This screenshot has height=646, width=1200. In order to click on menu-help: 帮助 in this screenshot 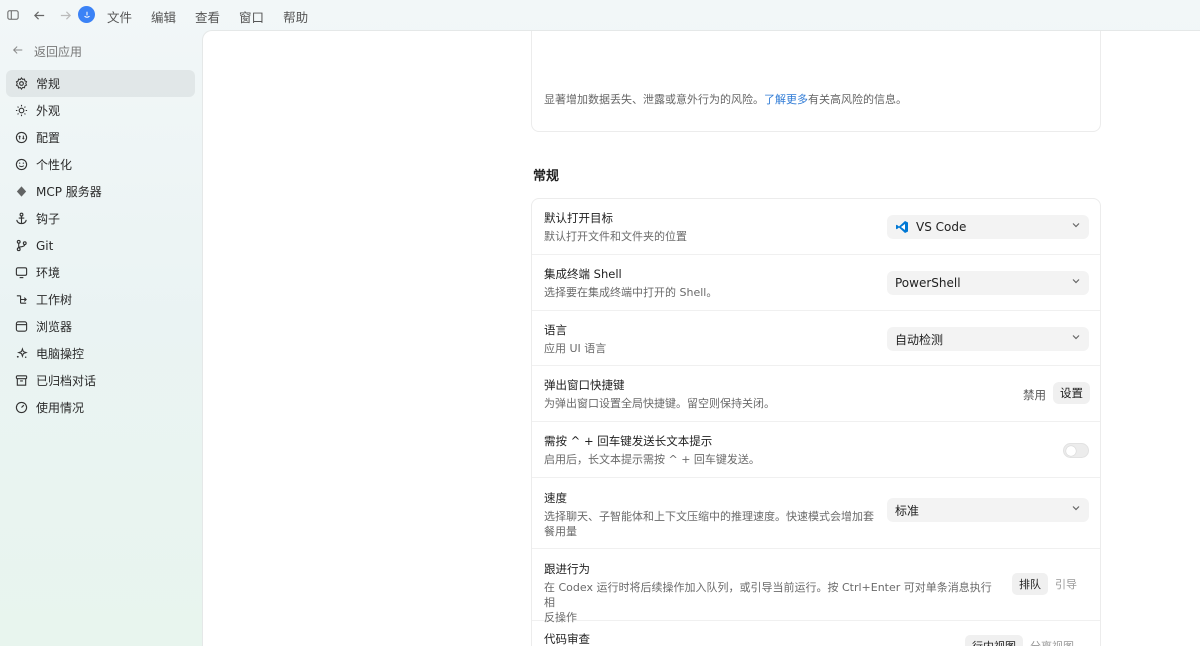, I will do `click(295, 16)`.